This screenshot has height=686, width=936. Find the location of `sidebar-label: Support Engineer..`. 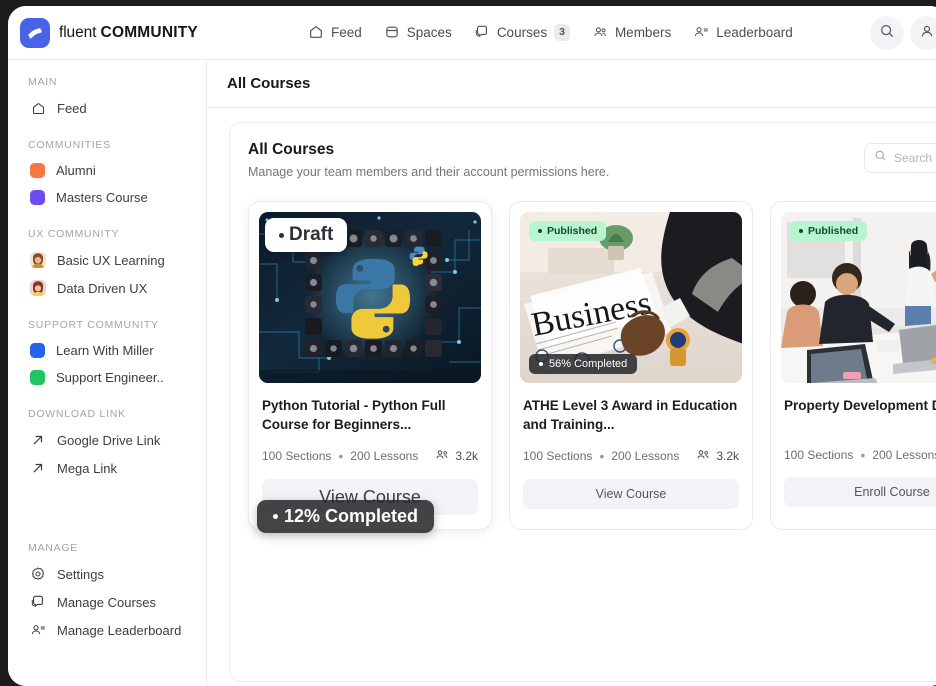

sidebar-label: Support Engineer.. is located at coordinates (110, 377).